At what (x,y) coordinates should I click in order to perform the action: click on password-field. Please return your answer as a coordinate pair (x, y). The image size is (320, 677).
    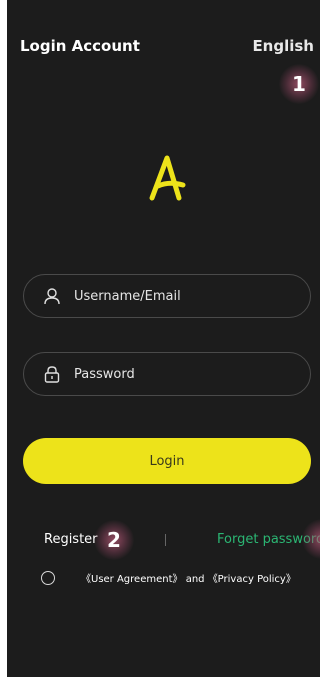
    Looking at the image, I should click on (167, 374).